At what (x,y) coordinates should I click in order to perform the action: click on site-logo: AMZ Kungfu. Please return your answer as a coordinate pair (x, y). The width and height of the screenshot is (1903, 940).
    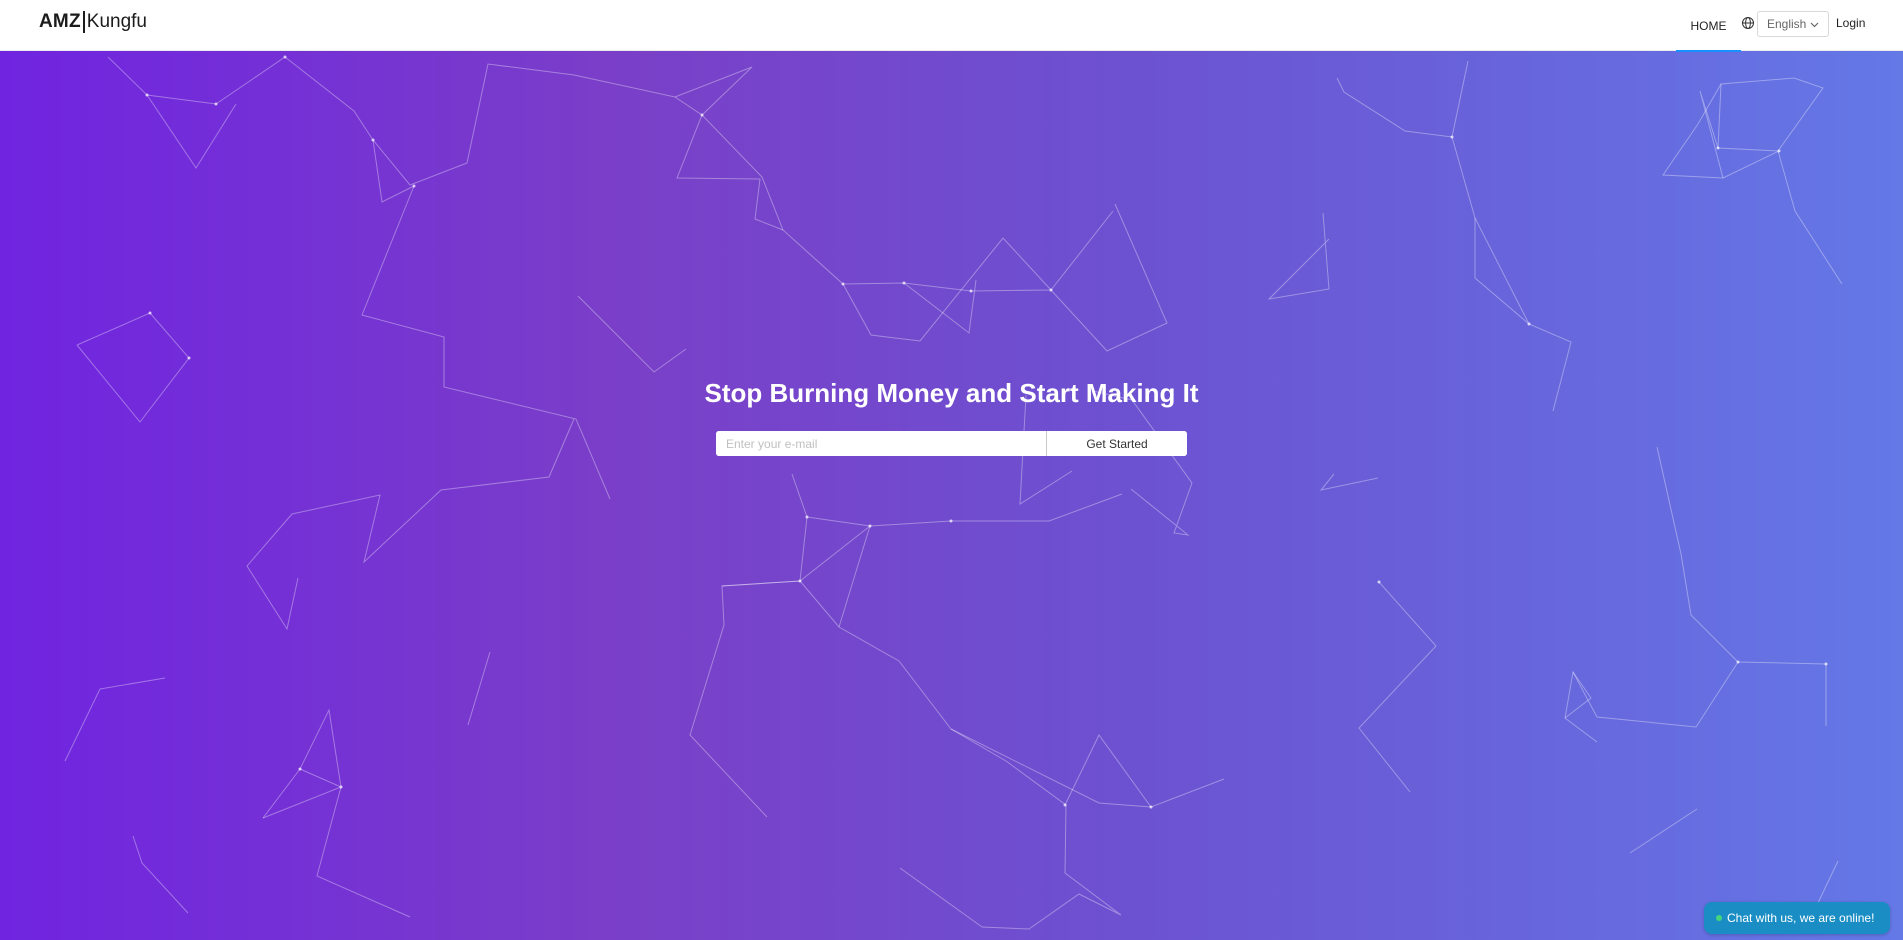
    Looking at the image, I should click on (93, 22).